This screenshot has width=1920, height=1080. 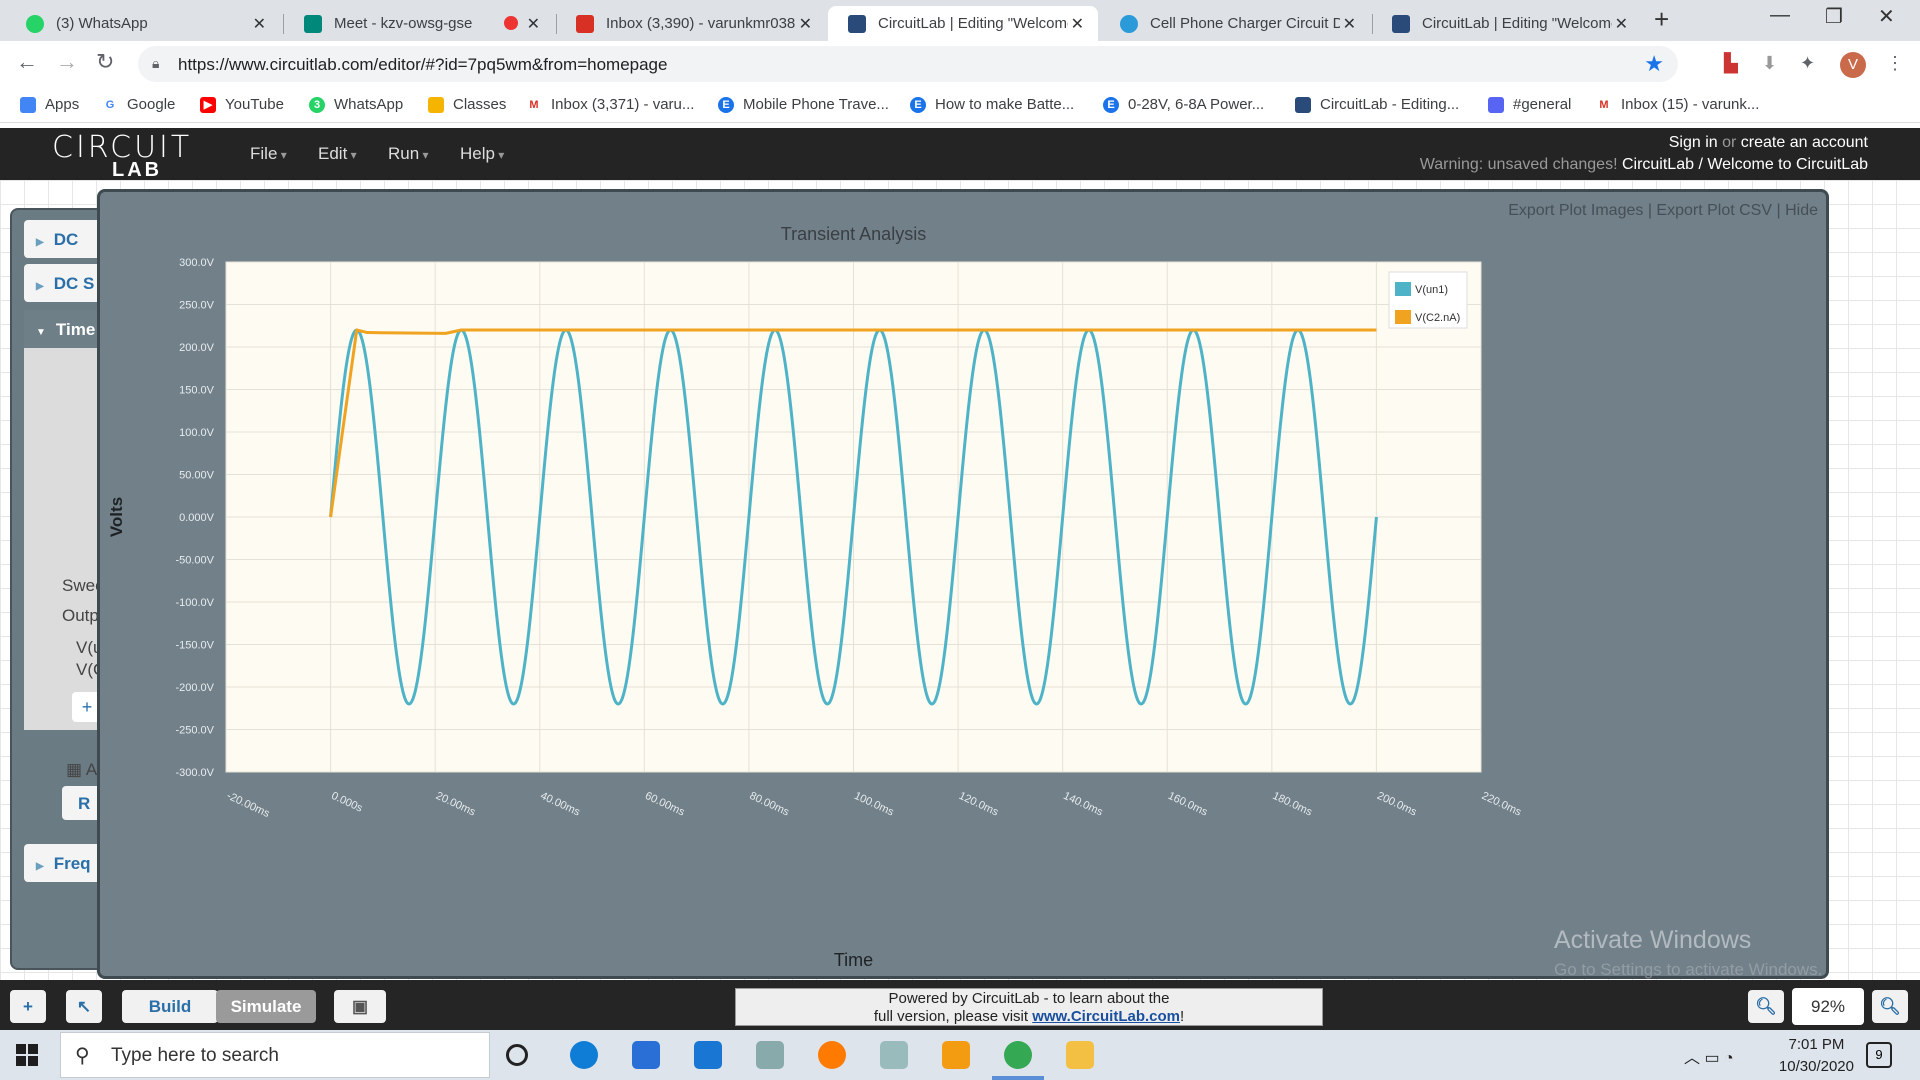 I want to click on menu-edit: Edit, so click(x=337, y=154).